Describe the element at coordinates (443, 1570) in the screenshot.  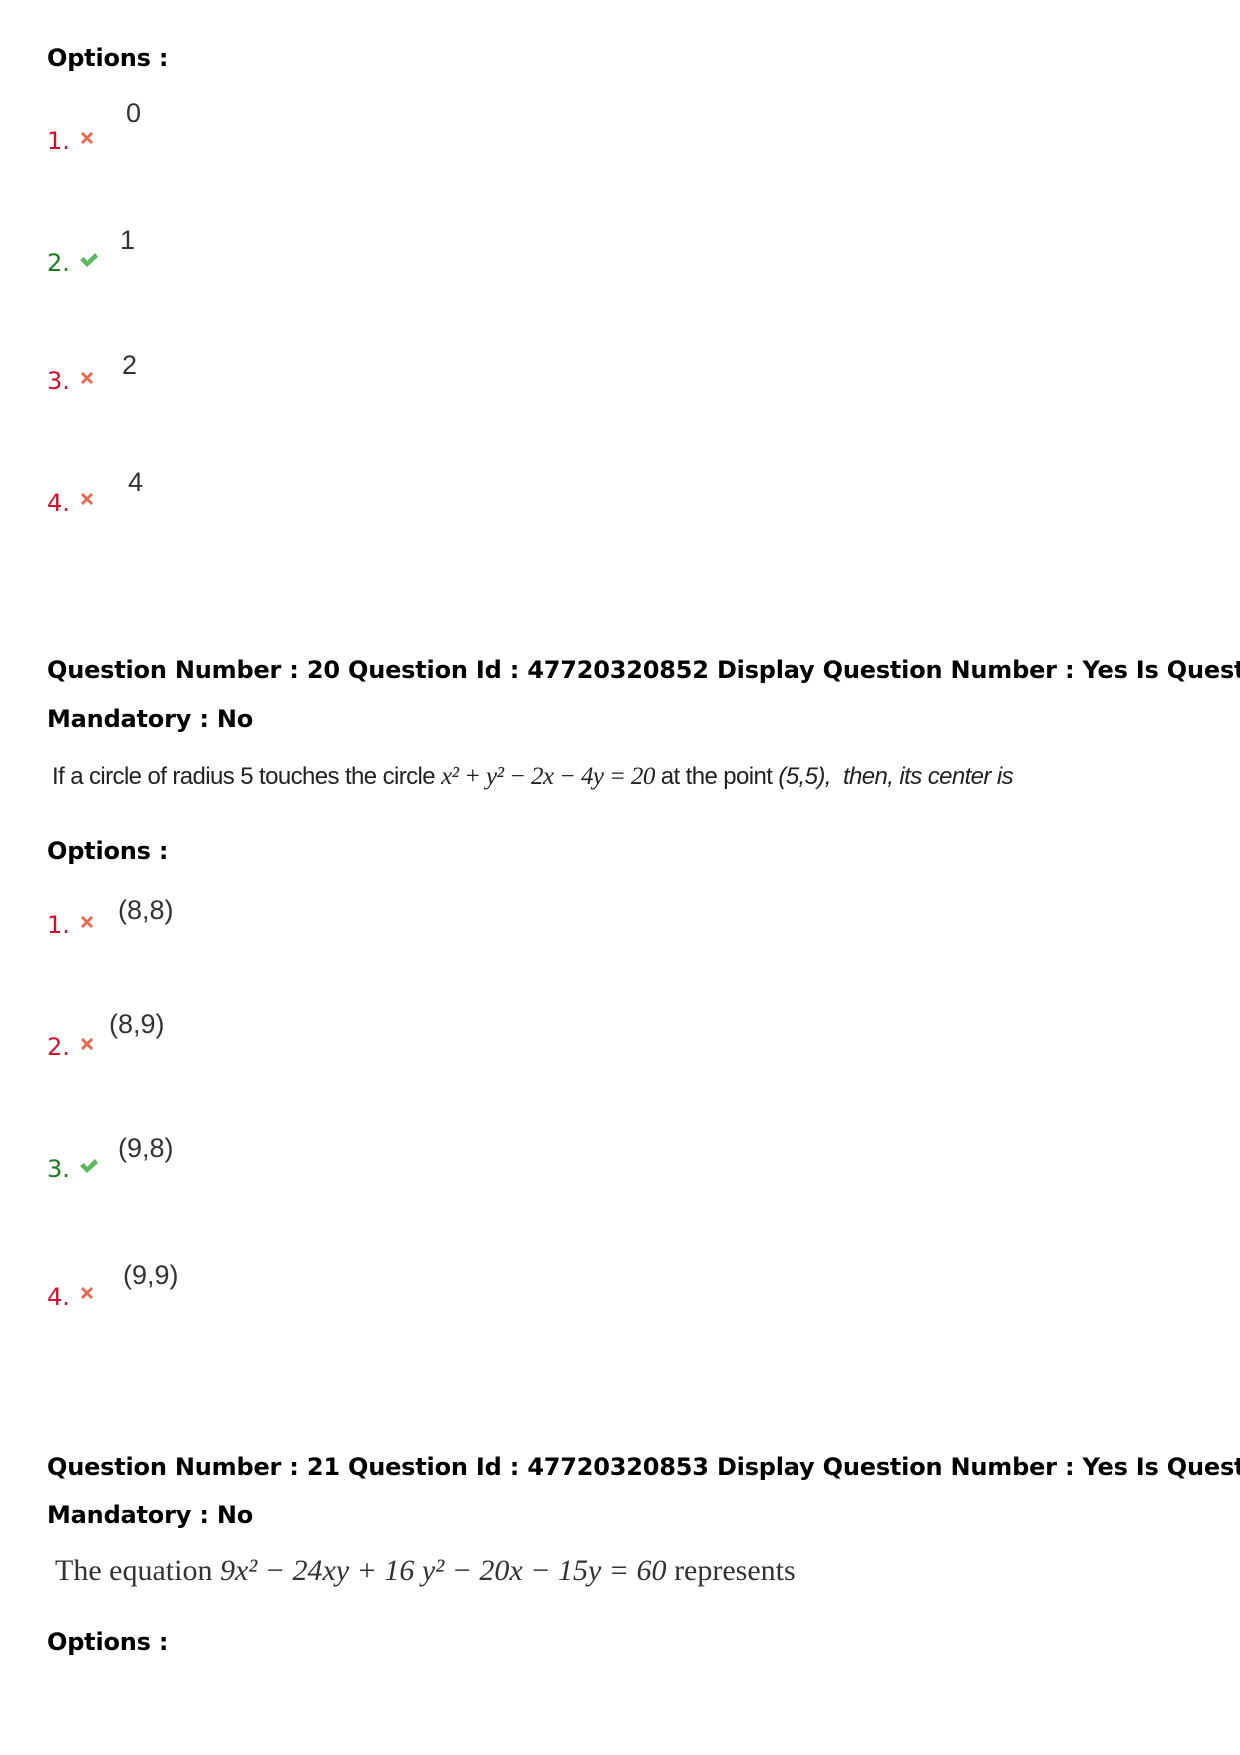
I see `question-equation: 9x² − 24xy + 16 y² − 20x − 15y = 60` at that location.